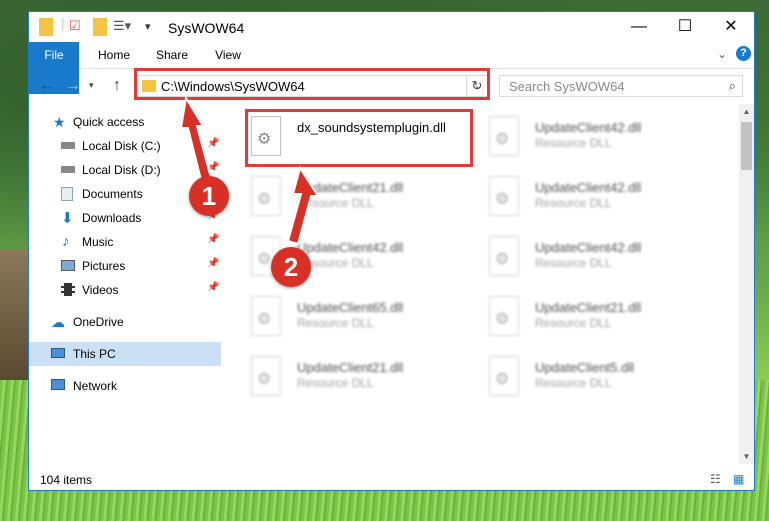  What do you see at coordinates (117, 86) in the screenshot?
I see `up-arrow-icon: ↑` at bounding box center [117, 86].